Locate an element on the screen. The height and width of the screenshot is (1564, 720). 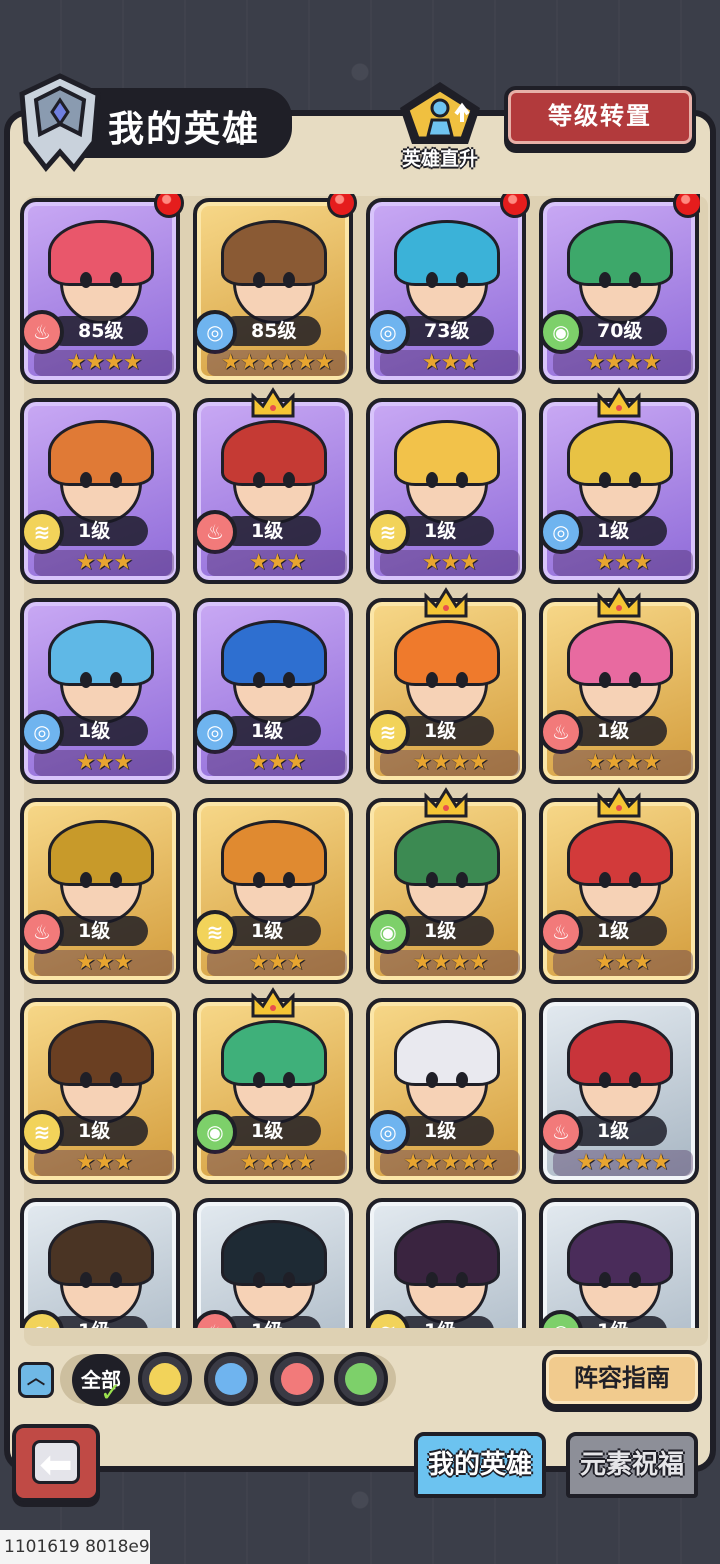
hero-card: 1级♨ is located at coordinates (273, 1263).